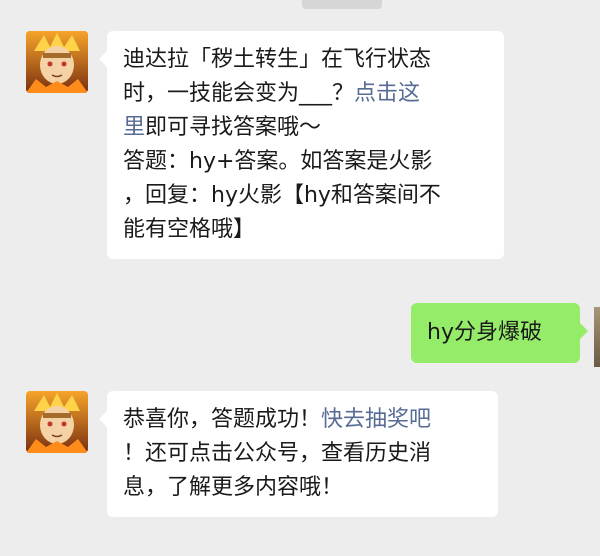  I want to click on message-line: 息，了解更多内容哦！, so click(302, 488).